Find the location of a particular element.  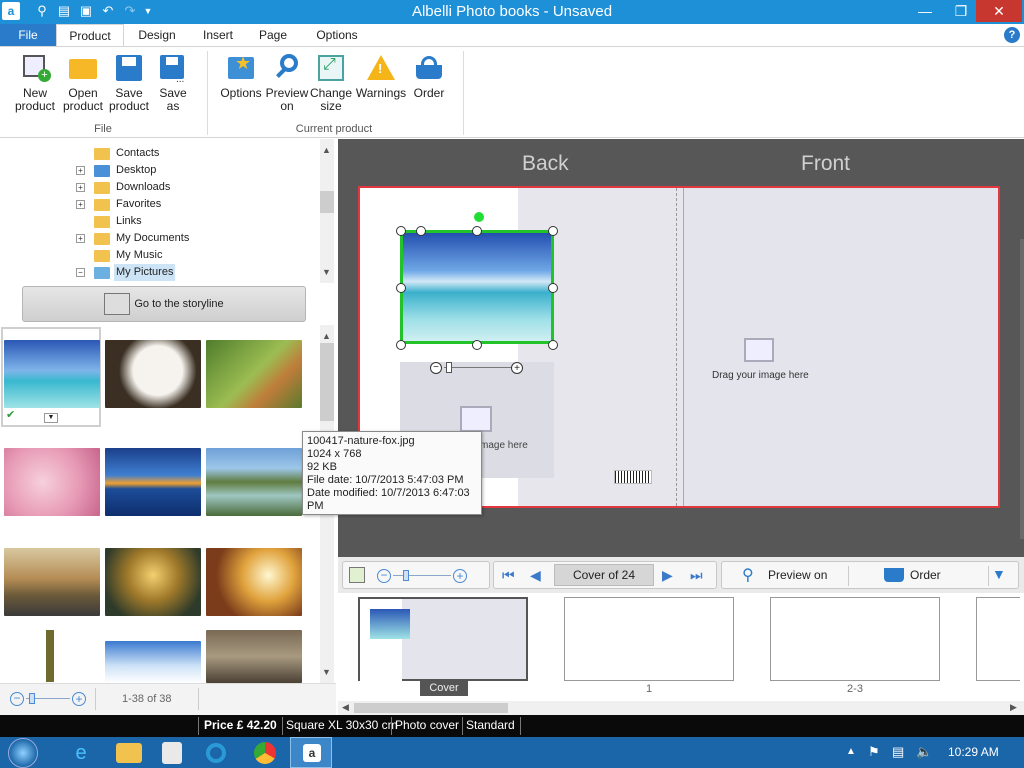

scroll-right-icon: ▶ is located at coordinates (1013, 707).